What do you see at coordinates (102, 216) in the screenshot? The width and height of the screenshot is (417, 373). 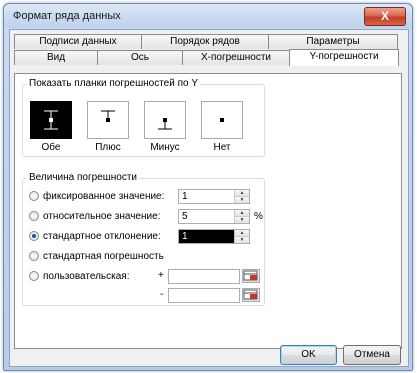 I see `percentage-label: относительное значение:` at bounding box center [102, 216].